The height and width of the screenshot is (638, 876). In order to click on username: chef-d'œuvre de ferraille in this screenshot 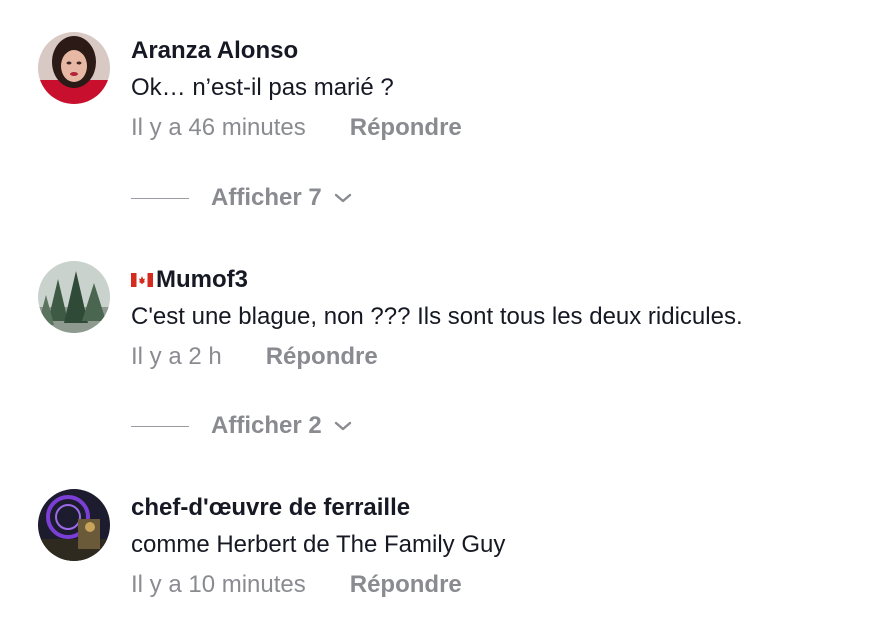, I will do `click(493, 508)`.